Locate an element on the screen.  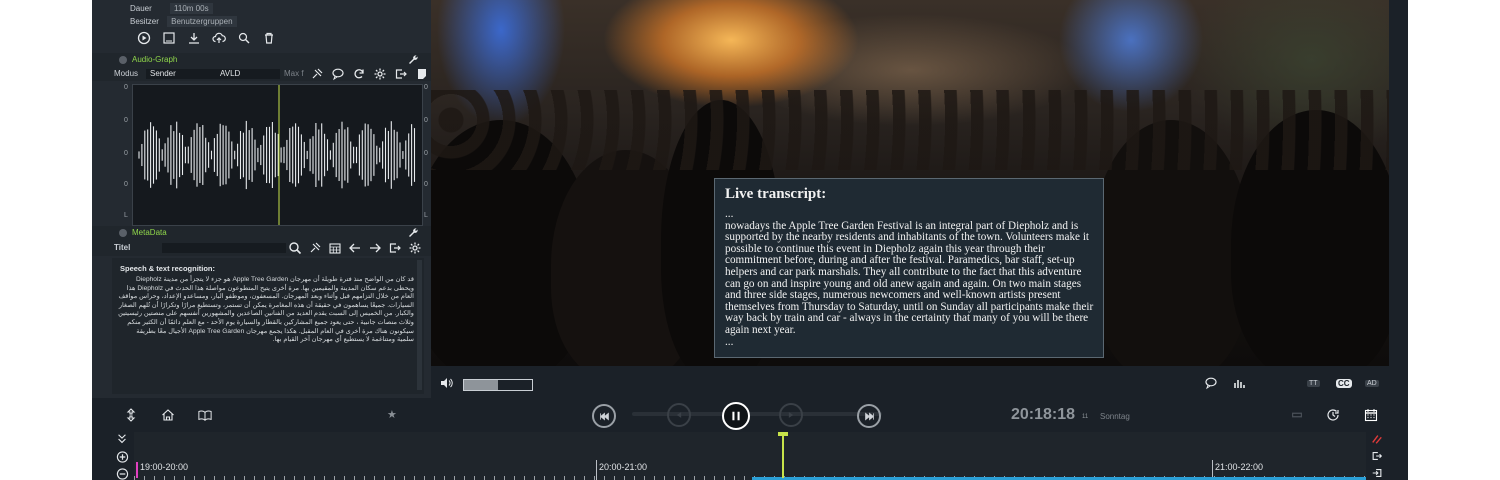
skip-forward-icon is located at coordinates (869, 416).